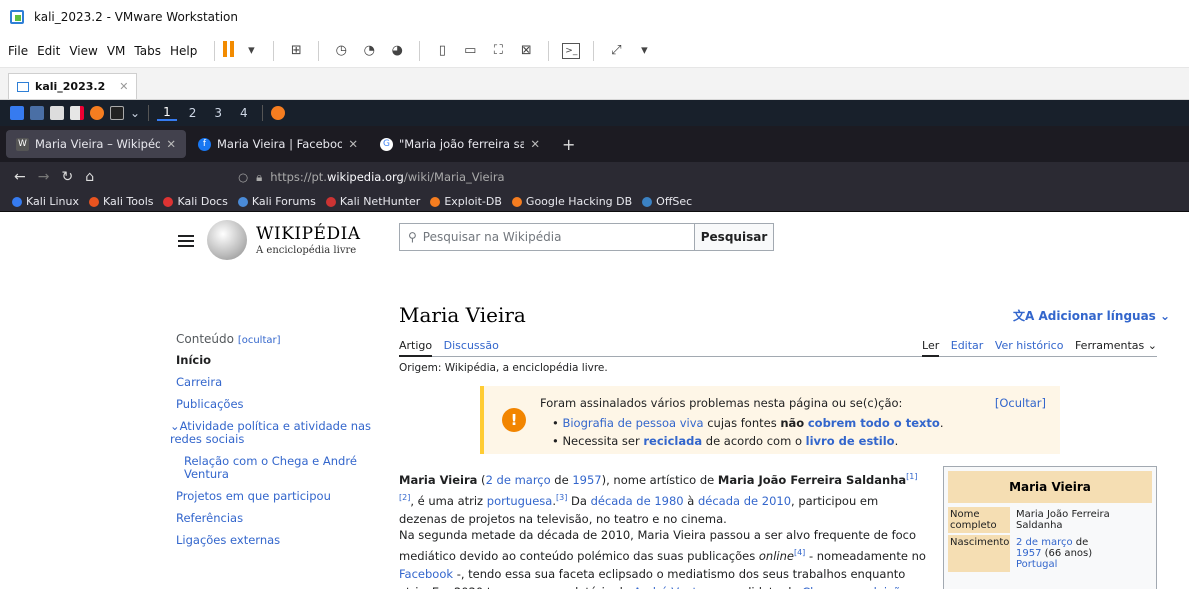 The height and width of the screenshot is (609, 1189). Describe the element at coordinates (277, 113) in the screenshot. I see `firefox-window-icon` at that location.